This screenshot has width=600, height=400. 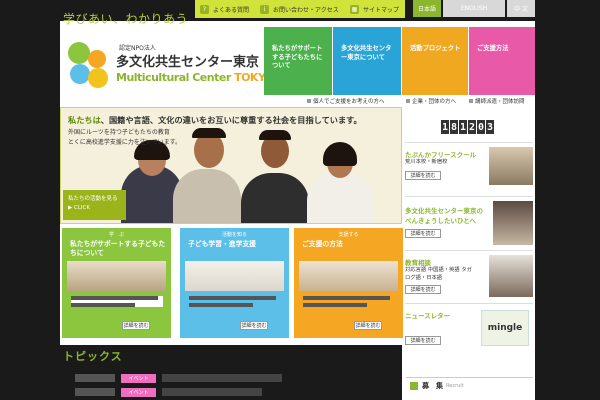 What do you see at coordinates (204, 9) in the screenshot?
I see `question-icon: ?` at bounding box center [204, 9].